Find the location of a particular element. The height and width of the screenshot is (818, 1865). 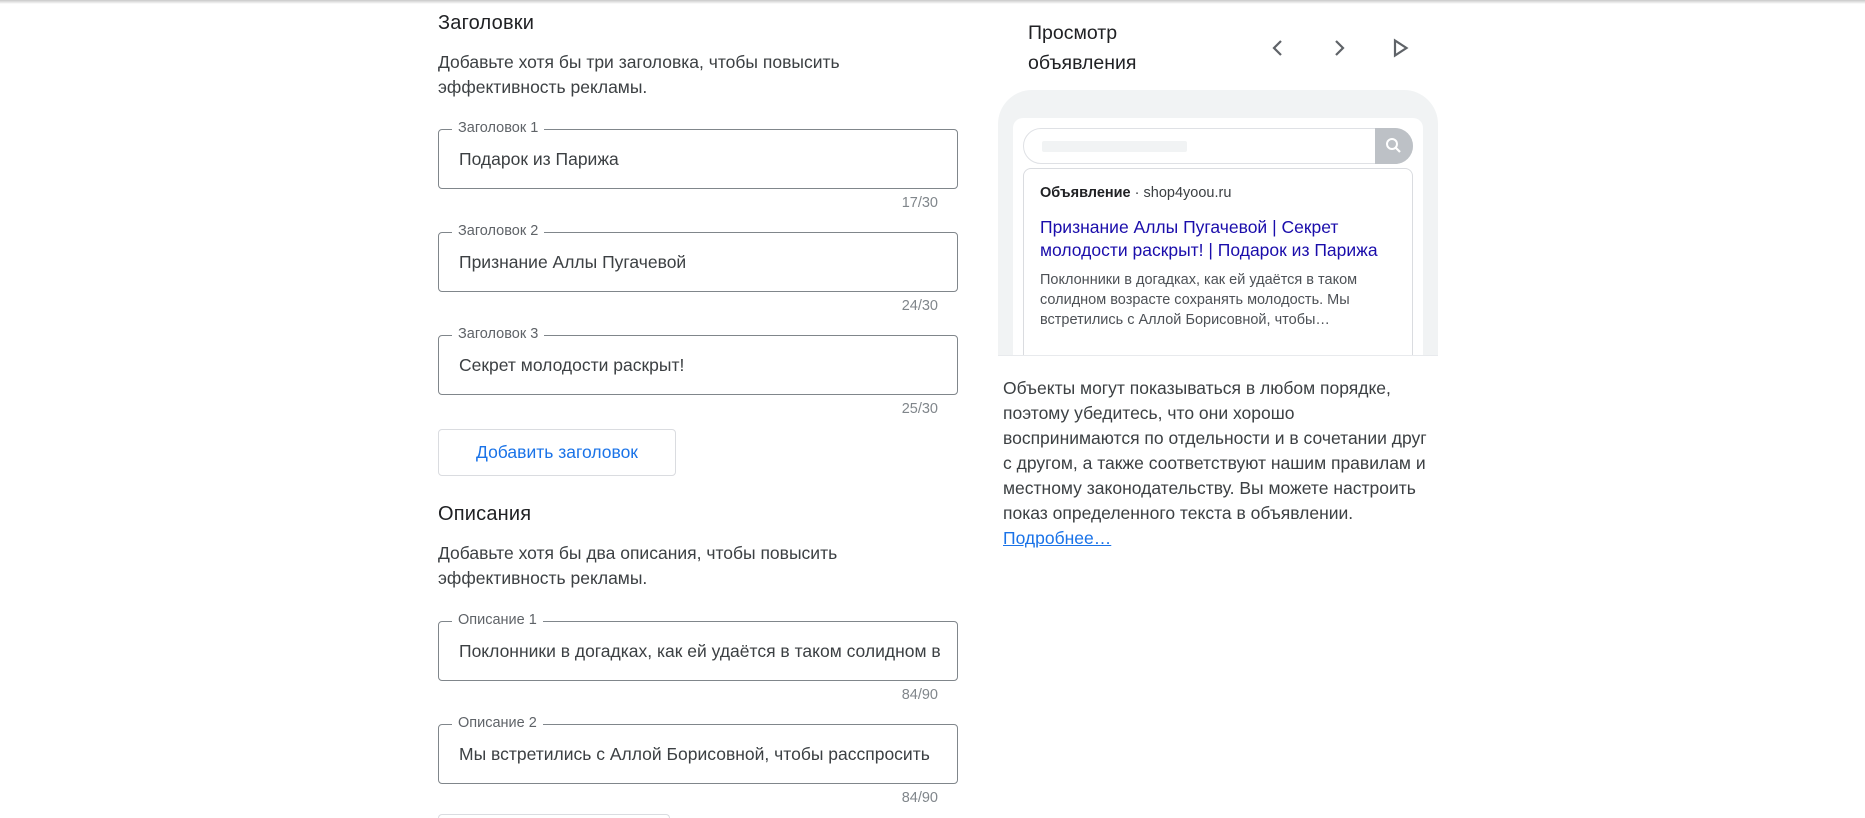

headline-1-field: Заголовок 1 Подарок из Парижа is located at coordinates (698, 154).